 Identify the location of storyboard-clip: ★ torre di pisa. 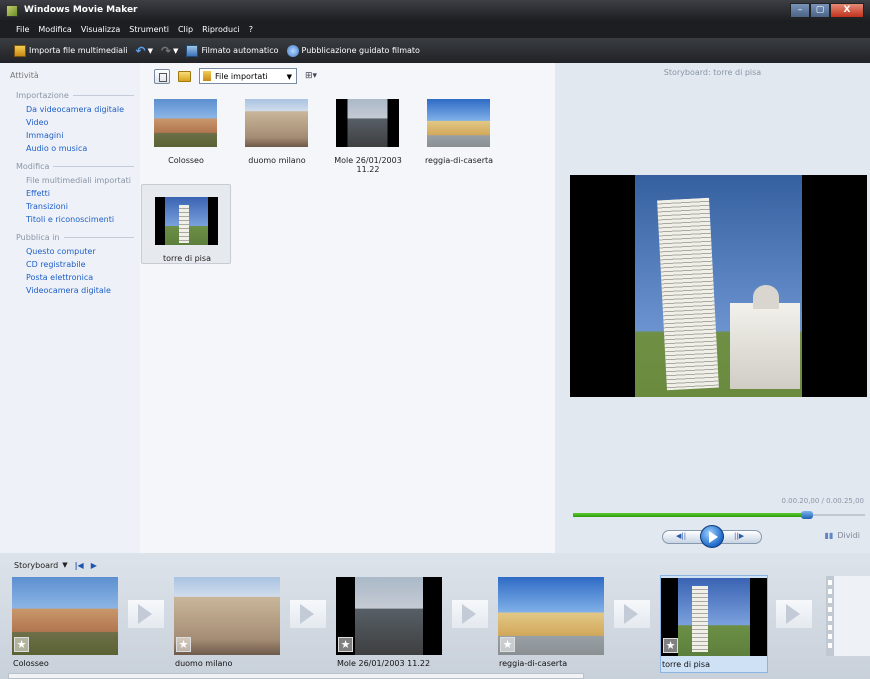
(714, 624).